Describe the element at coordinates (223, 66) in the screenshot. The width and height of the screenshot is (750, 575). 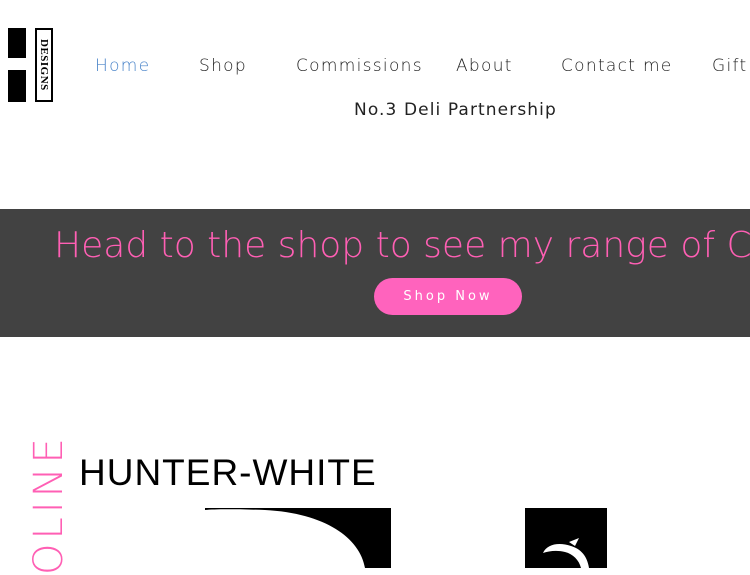
I see `nav-item-shop: Shop` at that location.